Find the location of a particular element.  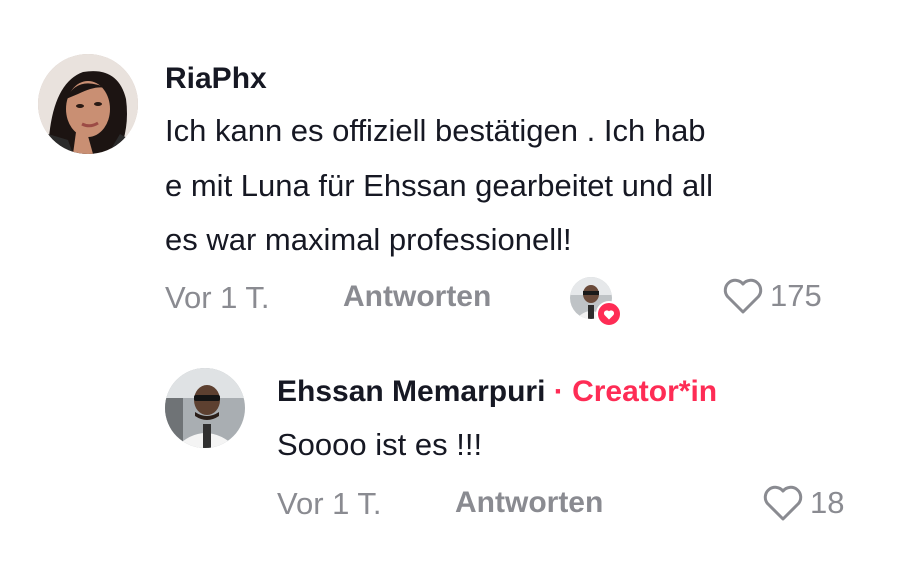

reply-like-button: 18 is located at coordinates (803, 503).